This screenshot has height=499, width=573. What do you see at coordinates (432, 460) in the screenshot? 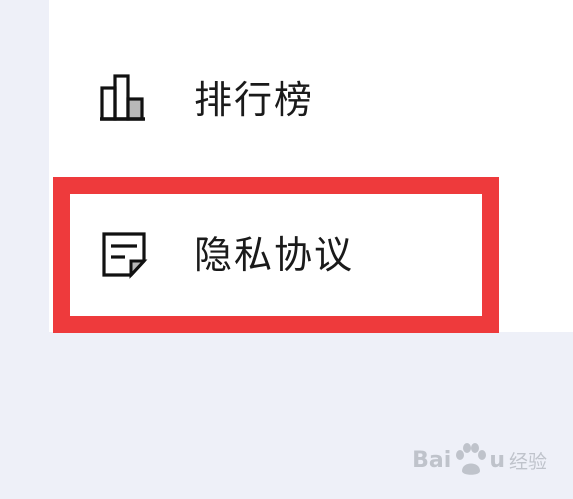
I see `watermark-brand-left: Bai` at bounding box center [432, 460].